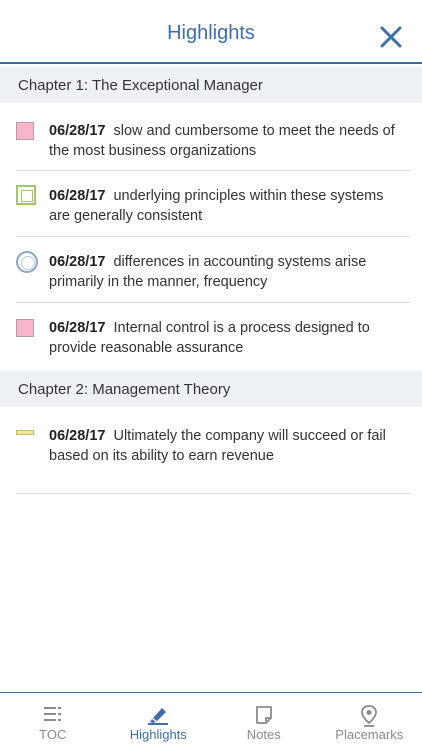  I want to click on highlighter-icon, so click(158, 716).